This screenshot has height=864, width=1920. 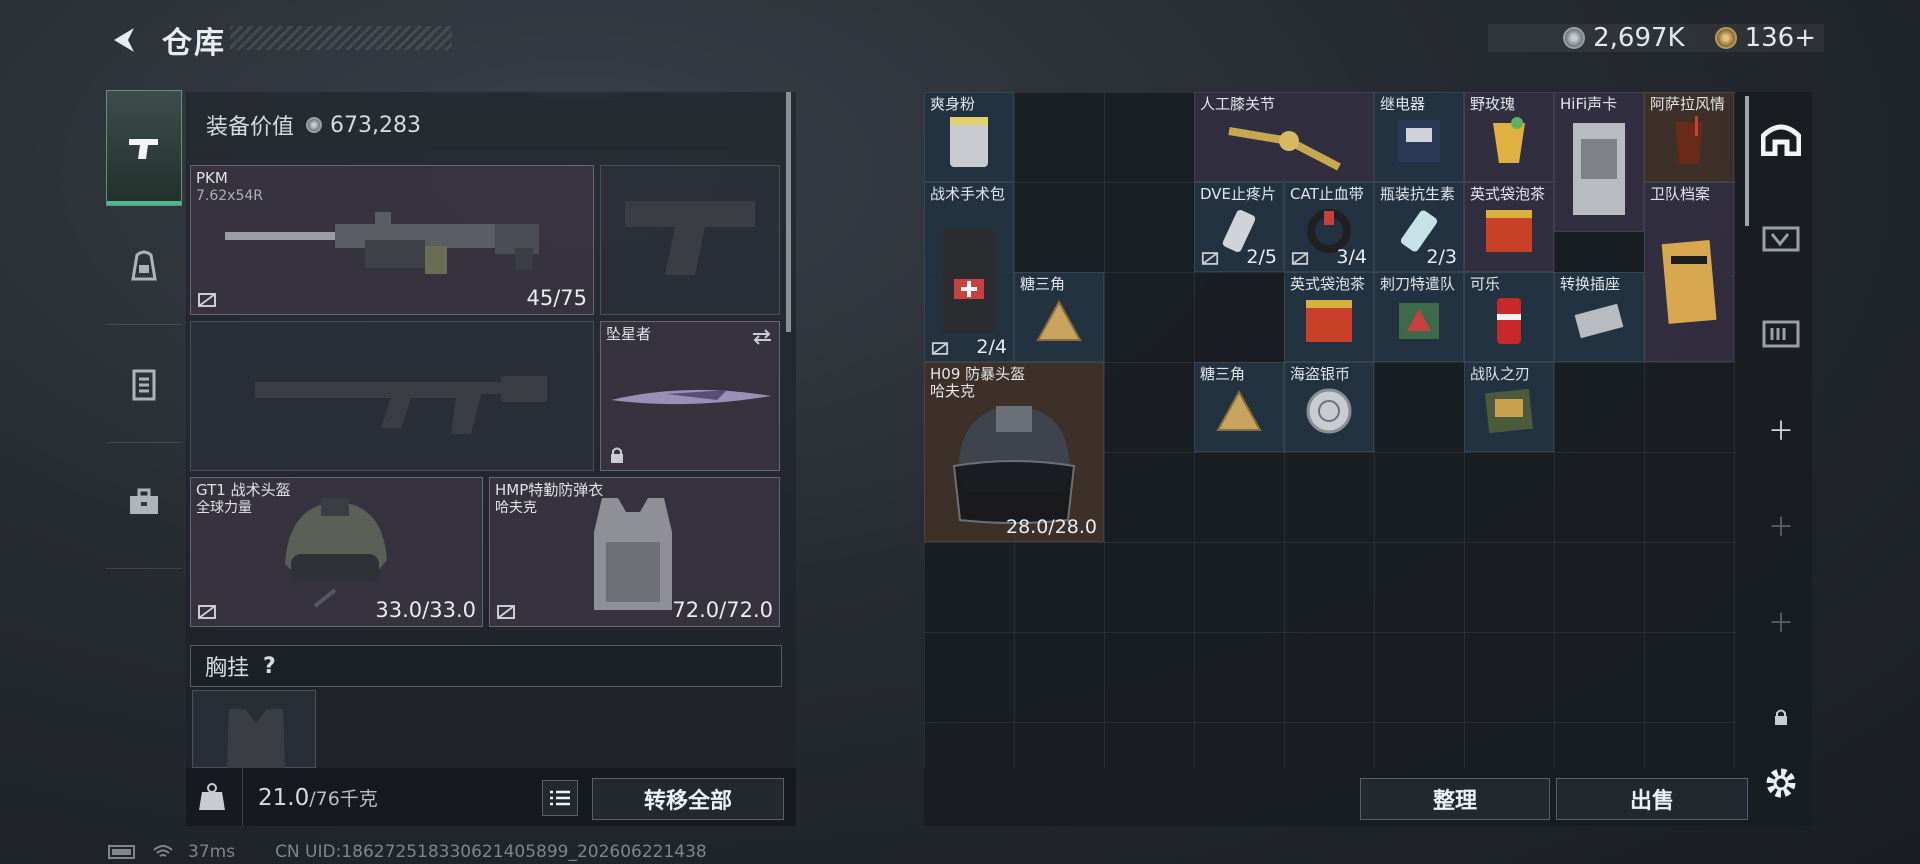 What do you see at coordinates (382, 243) in the screenshot?
I see `machine-gun-icon` at bounding box center [382, 243].